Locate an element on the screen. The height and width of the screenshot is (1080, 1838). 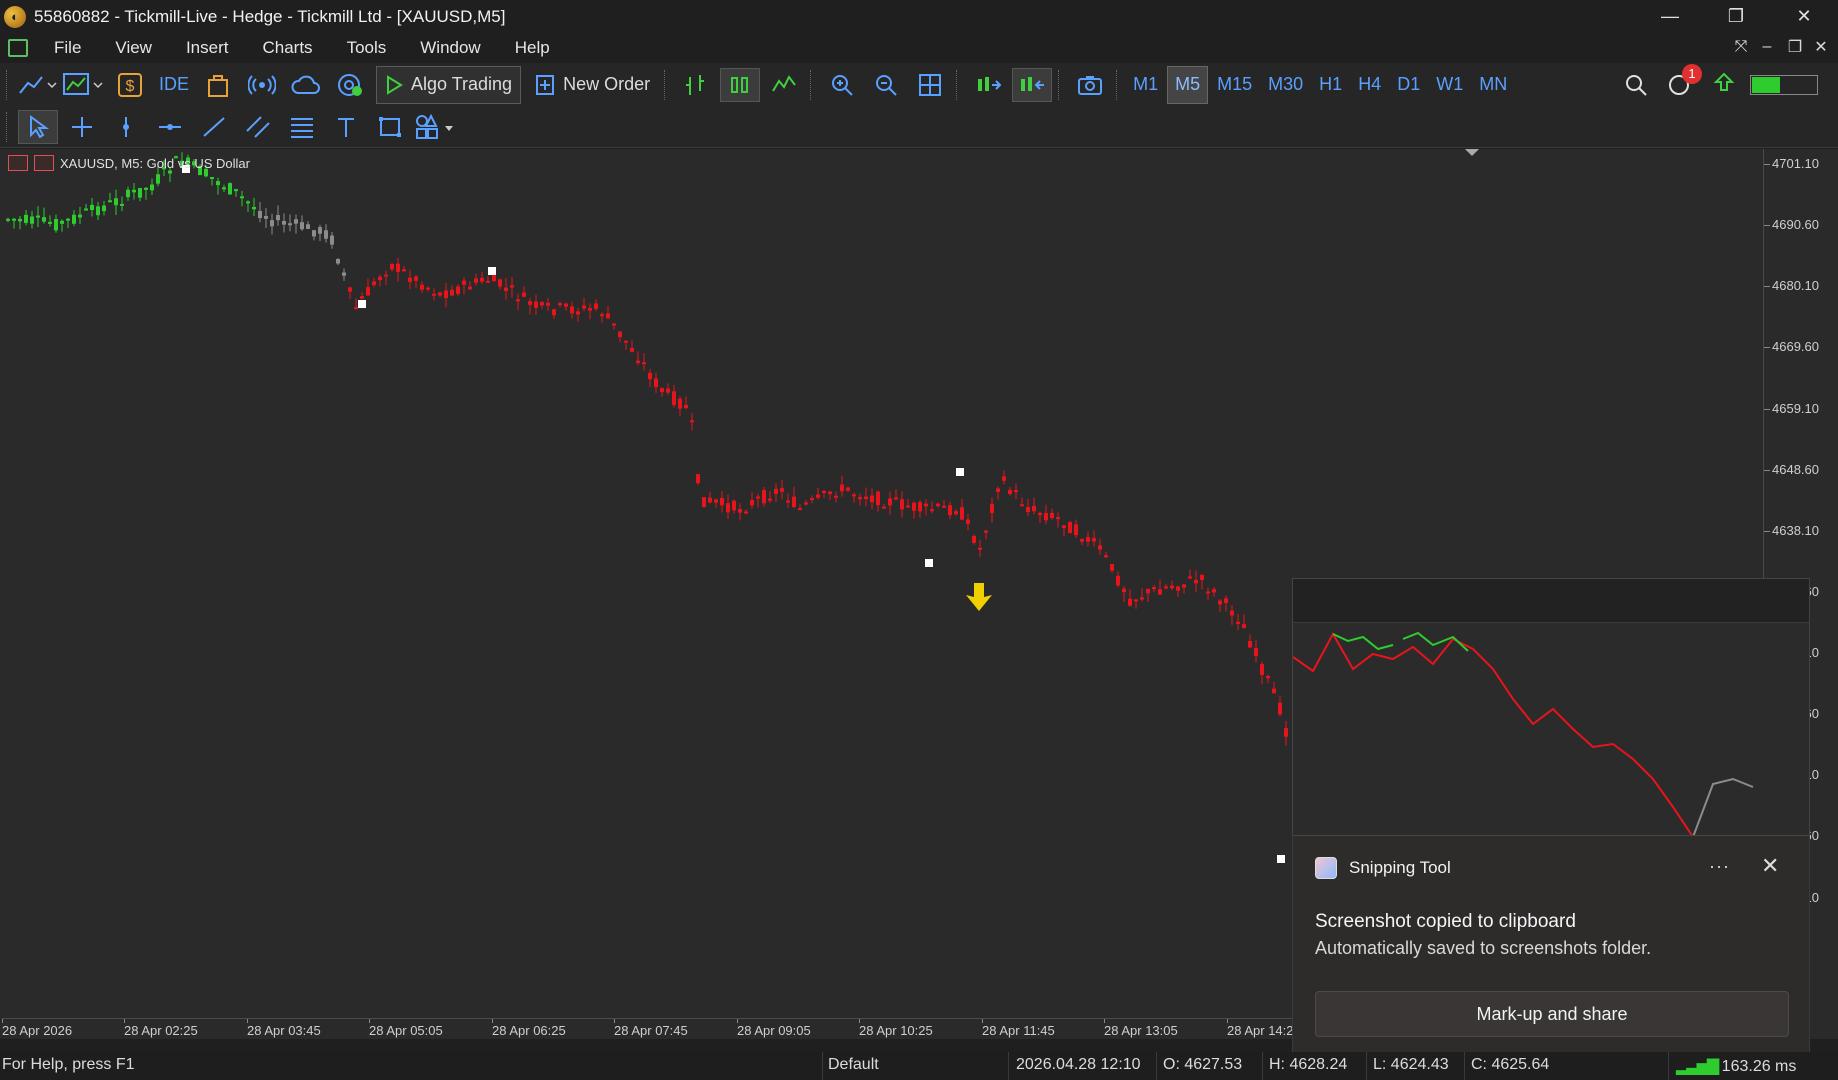
horizontal-line-tool-icon is located at coordinates (170, 127).